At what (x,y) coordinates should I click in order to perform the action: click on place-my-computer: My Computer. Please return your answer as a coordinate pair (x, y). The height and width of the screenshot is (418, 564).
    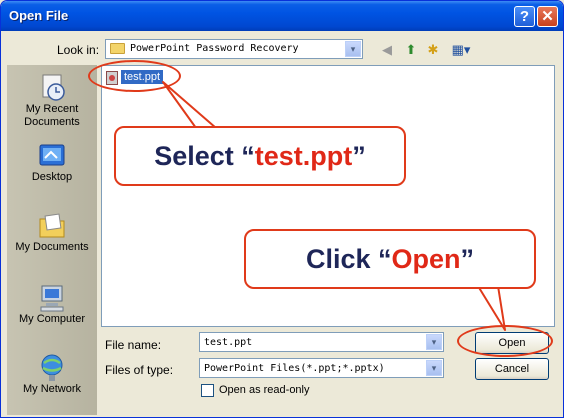
    Looking at the image, I should click on (52, 304).